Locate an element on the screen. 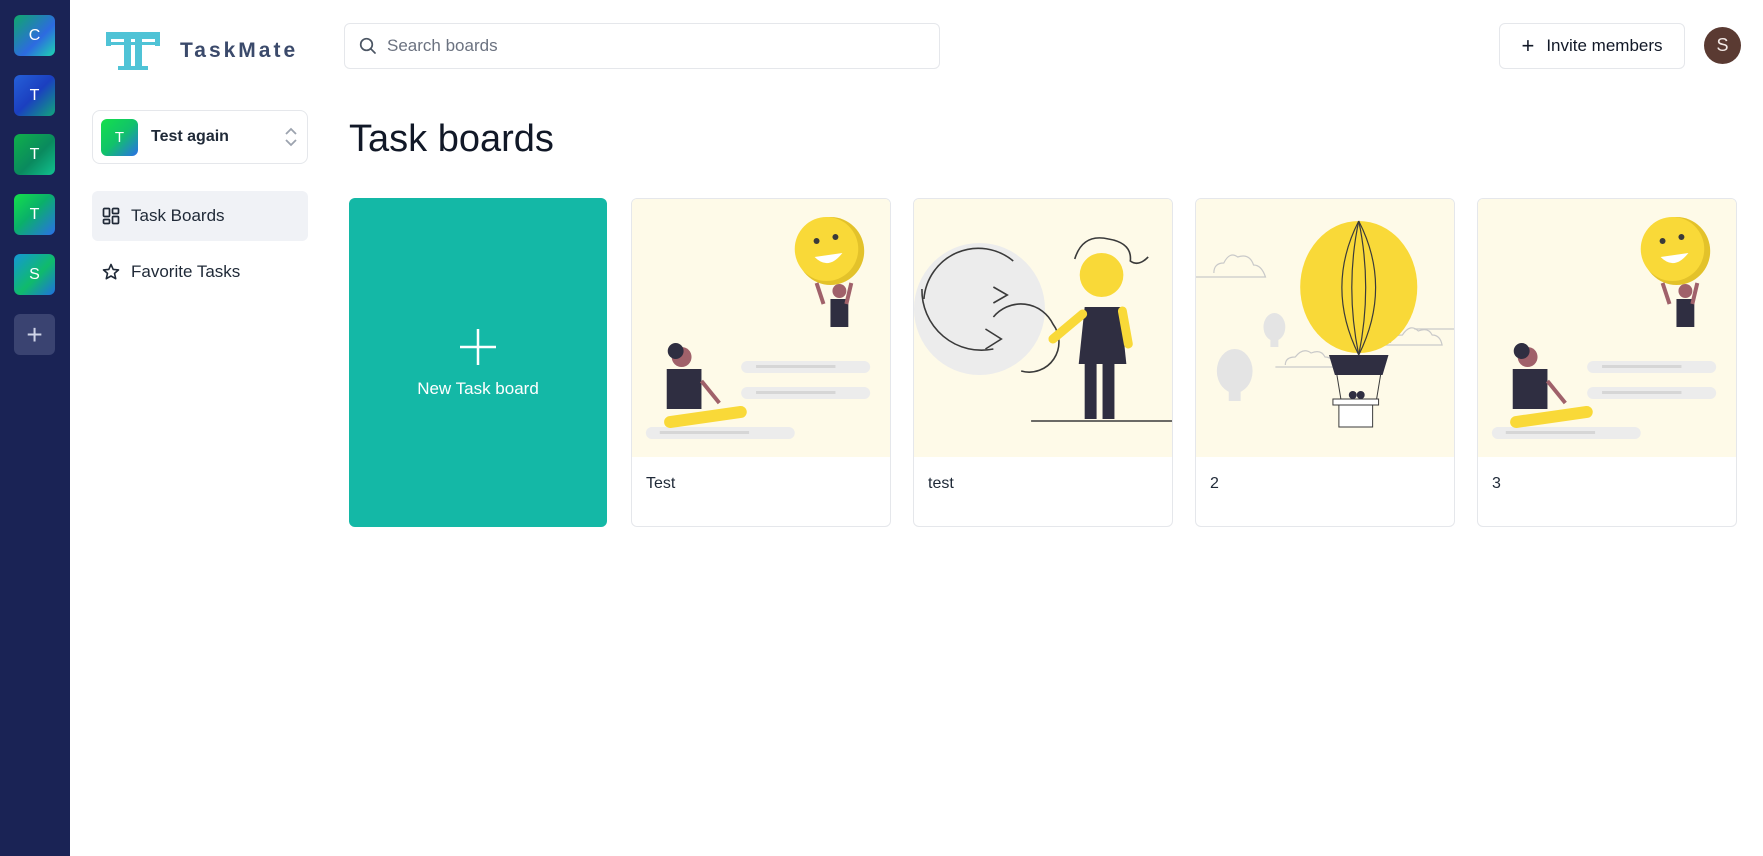 The image size is (1763, 856). board-title: 2 is located at coordinates (1214, 483).